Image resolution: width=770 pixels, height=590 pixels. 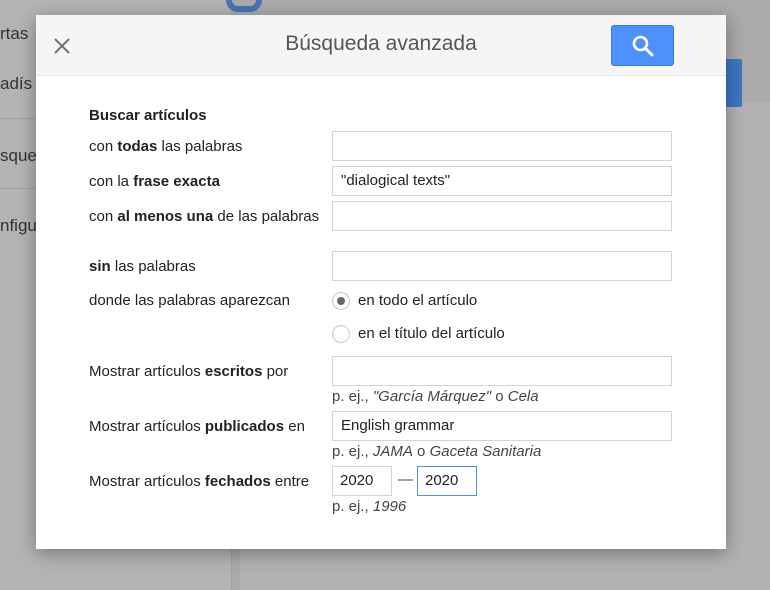 What do you see at coordinates (18, 225) in the screenshot?
I see `background-sidebar-item: nfigu` at bounding box center [18, 225].